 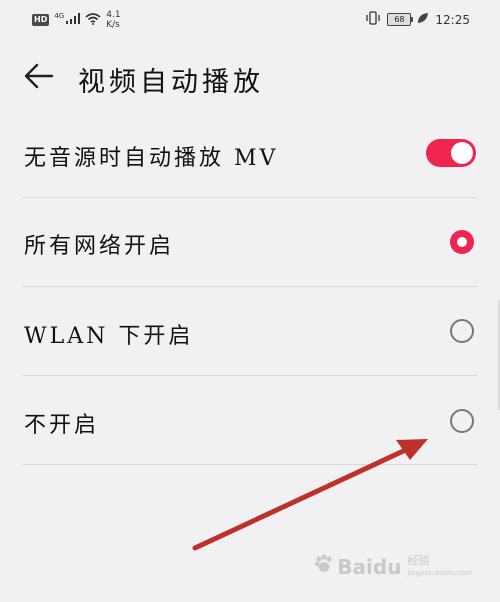 I want to click on back-arrow-icon, so click(x=38, y=79).